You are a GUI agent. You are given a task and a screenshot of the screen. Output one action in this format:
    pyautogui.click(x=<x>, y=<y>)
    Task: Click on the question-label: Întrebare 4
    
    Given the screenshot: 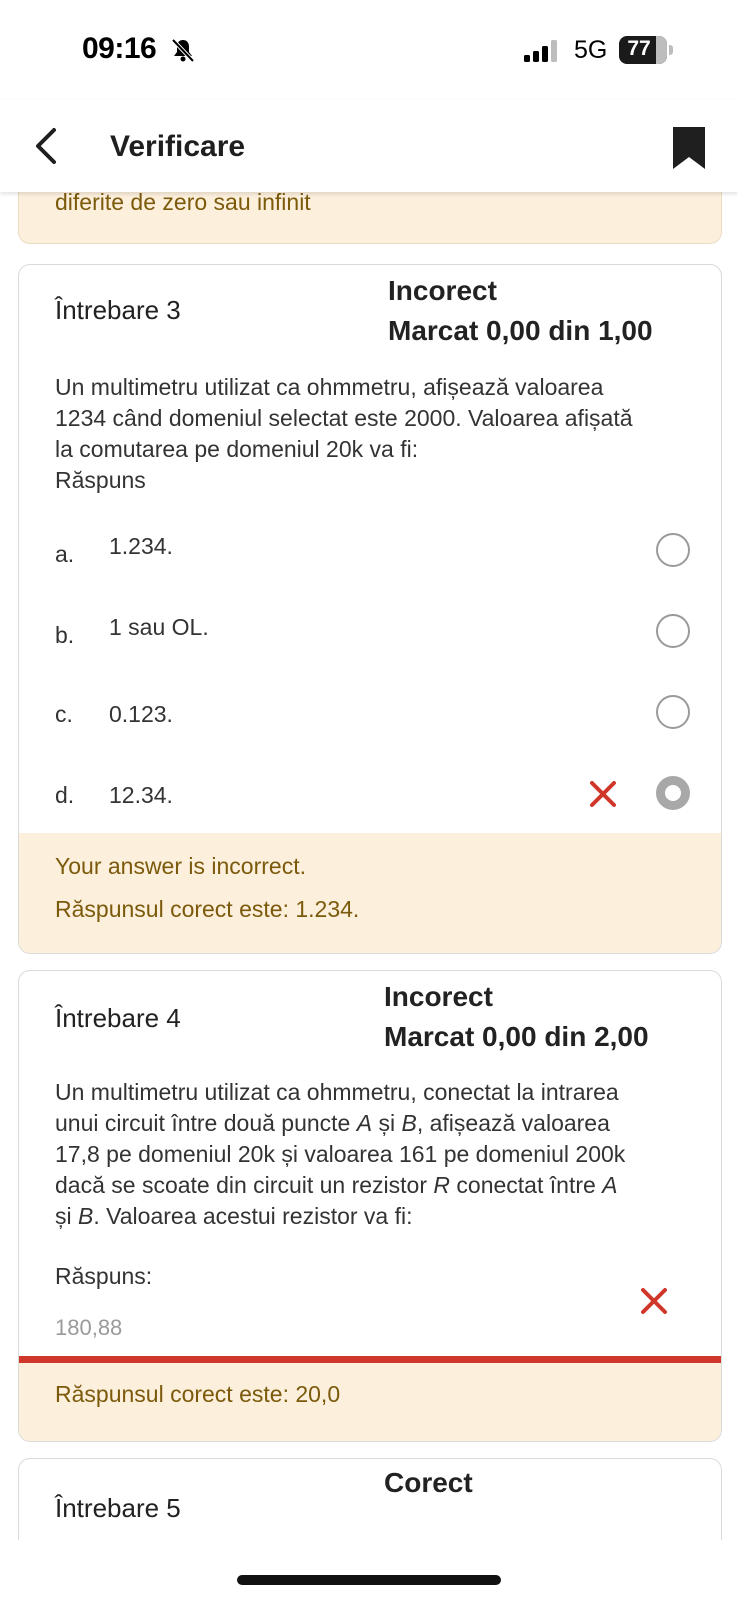 What is the action you would take?
    pyautogui.click(x=118, y=1018)
    